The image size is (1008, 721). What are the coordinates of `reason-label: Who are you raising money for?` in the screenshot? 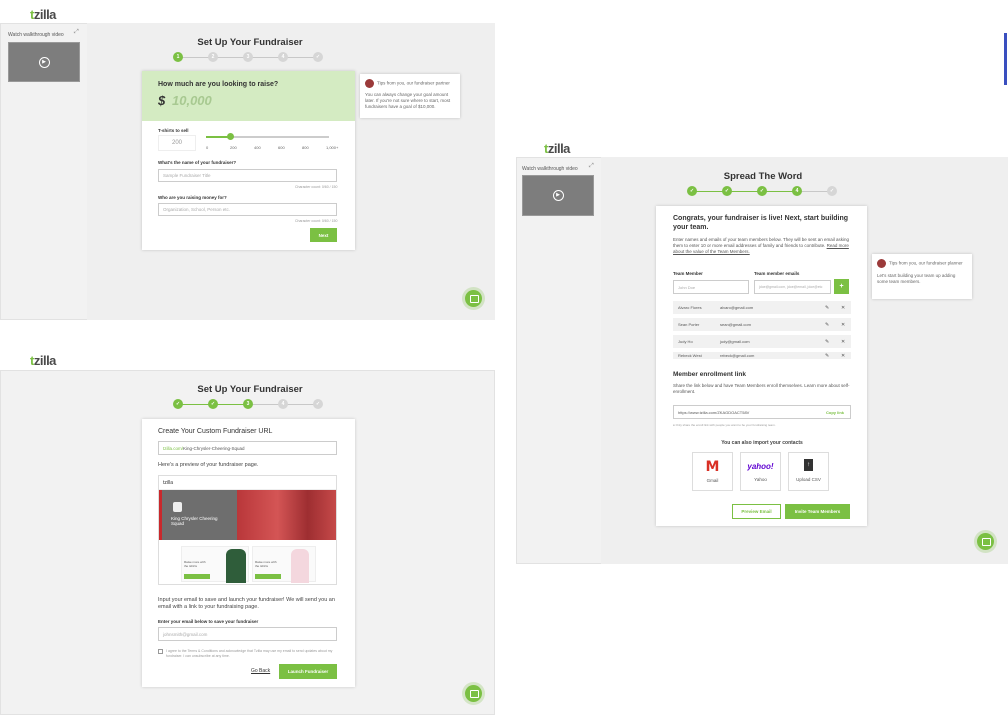 It's located at (192, 197).